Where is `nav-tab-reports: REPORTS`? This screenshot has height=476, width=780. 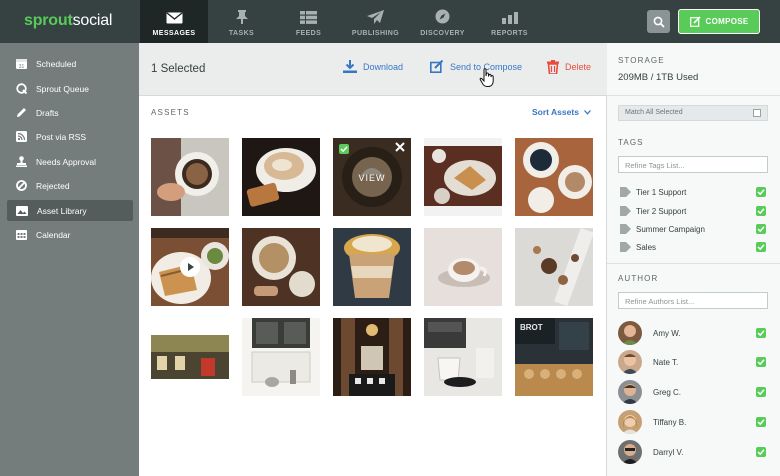 nav-tab-reports: REPORTS is located at coordinates (509, 21).